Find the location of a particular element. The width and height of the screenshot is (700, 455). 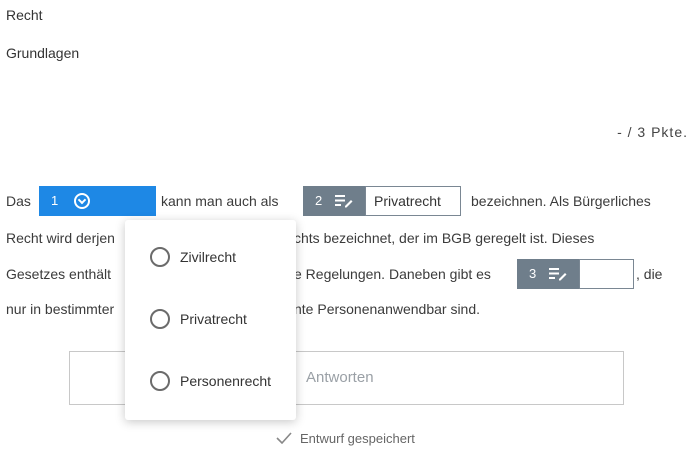

gap-3-number: 3 is located at coordinates (533, 273).